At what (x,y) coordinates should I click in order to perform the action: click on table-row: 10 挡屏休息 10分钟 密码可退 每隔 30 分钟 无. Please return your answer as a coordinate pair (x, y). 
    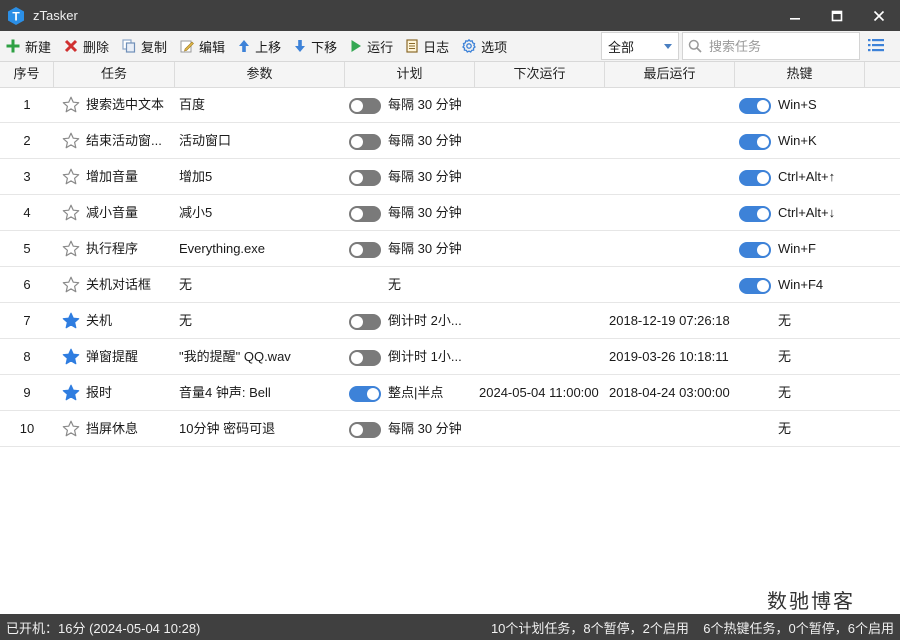
    Looking at the image, I should click on (450, 429).